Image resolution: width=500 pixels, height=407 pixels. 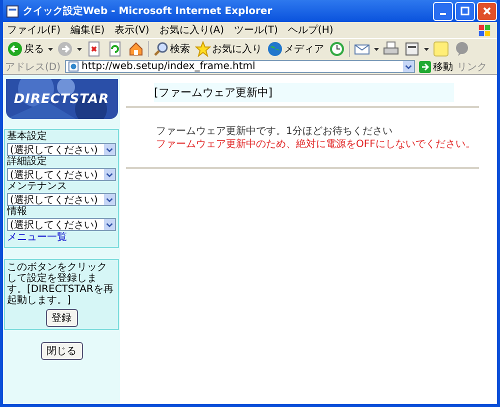 I want to click on section-label: 基本設定, so click(x=27, y=137).